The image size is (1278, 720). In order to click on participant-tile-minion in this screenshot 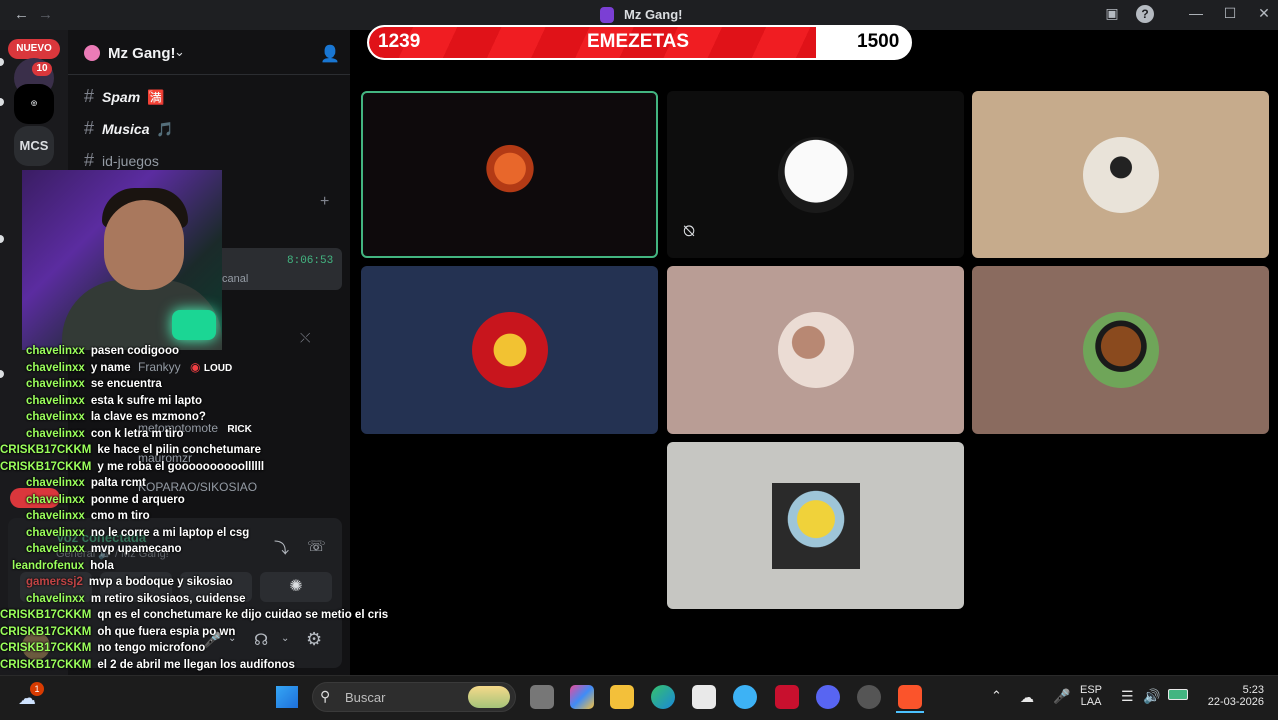, I will do `click(815, 525)`.